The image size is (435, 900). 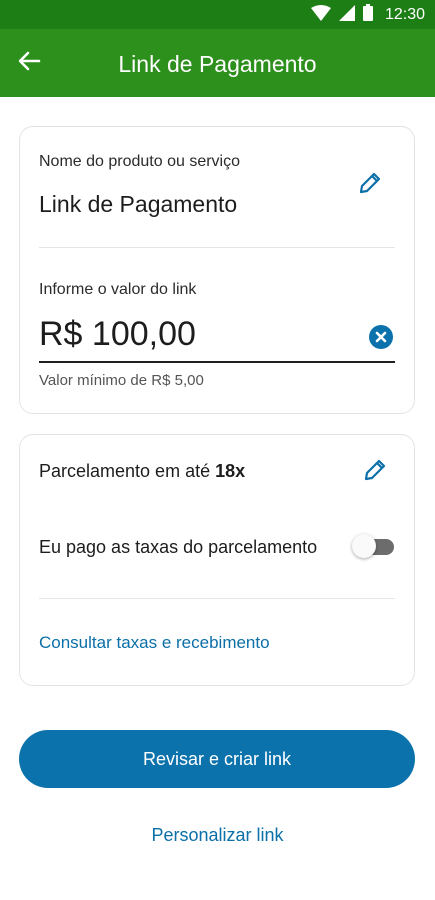 I want to click on amount-input, so click(x=189, y=334).